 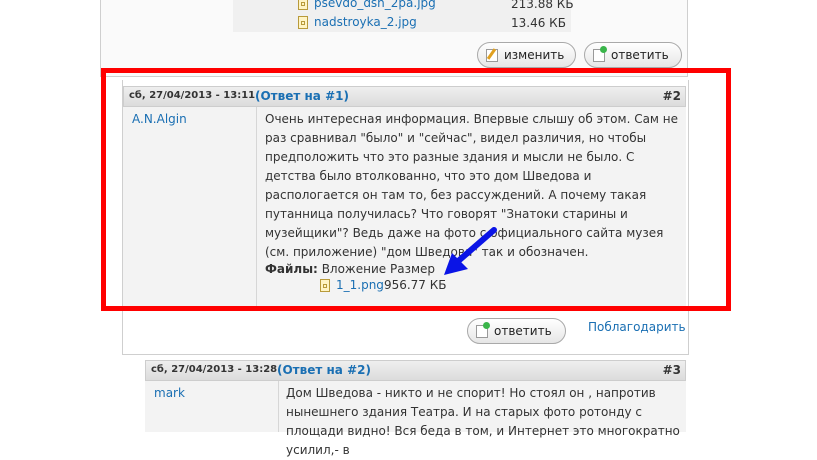 I want to click on post-number: #3, so click(x=672, y=370).